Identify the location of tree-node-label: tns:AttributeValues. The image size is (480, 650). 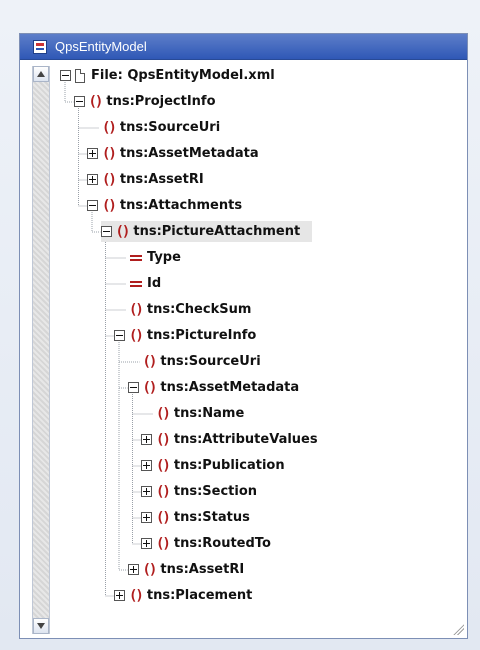
(245, 439).